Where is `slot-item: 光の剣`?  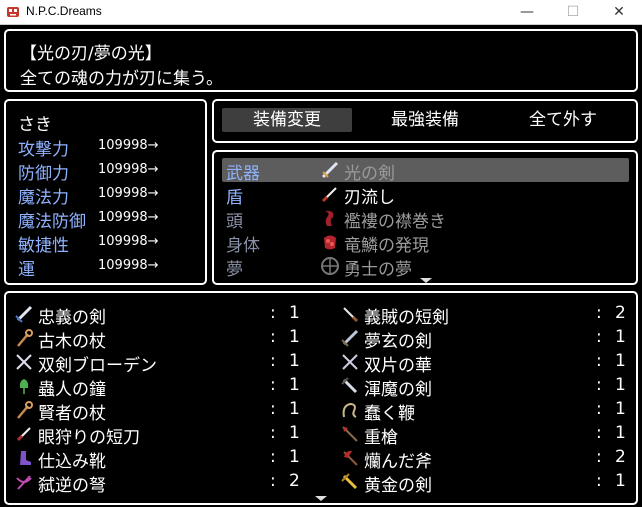 slot-item: 光の剣 is located at coordinates (369, 174).